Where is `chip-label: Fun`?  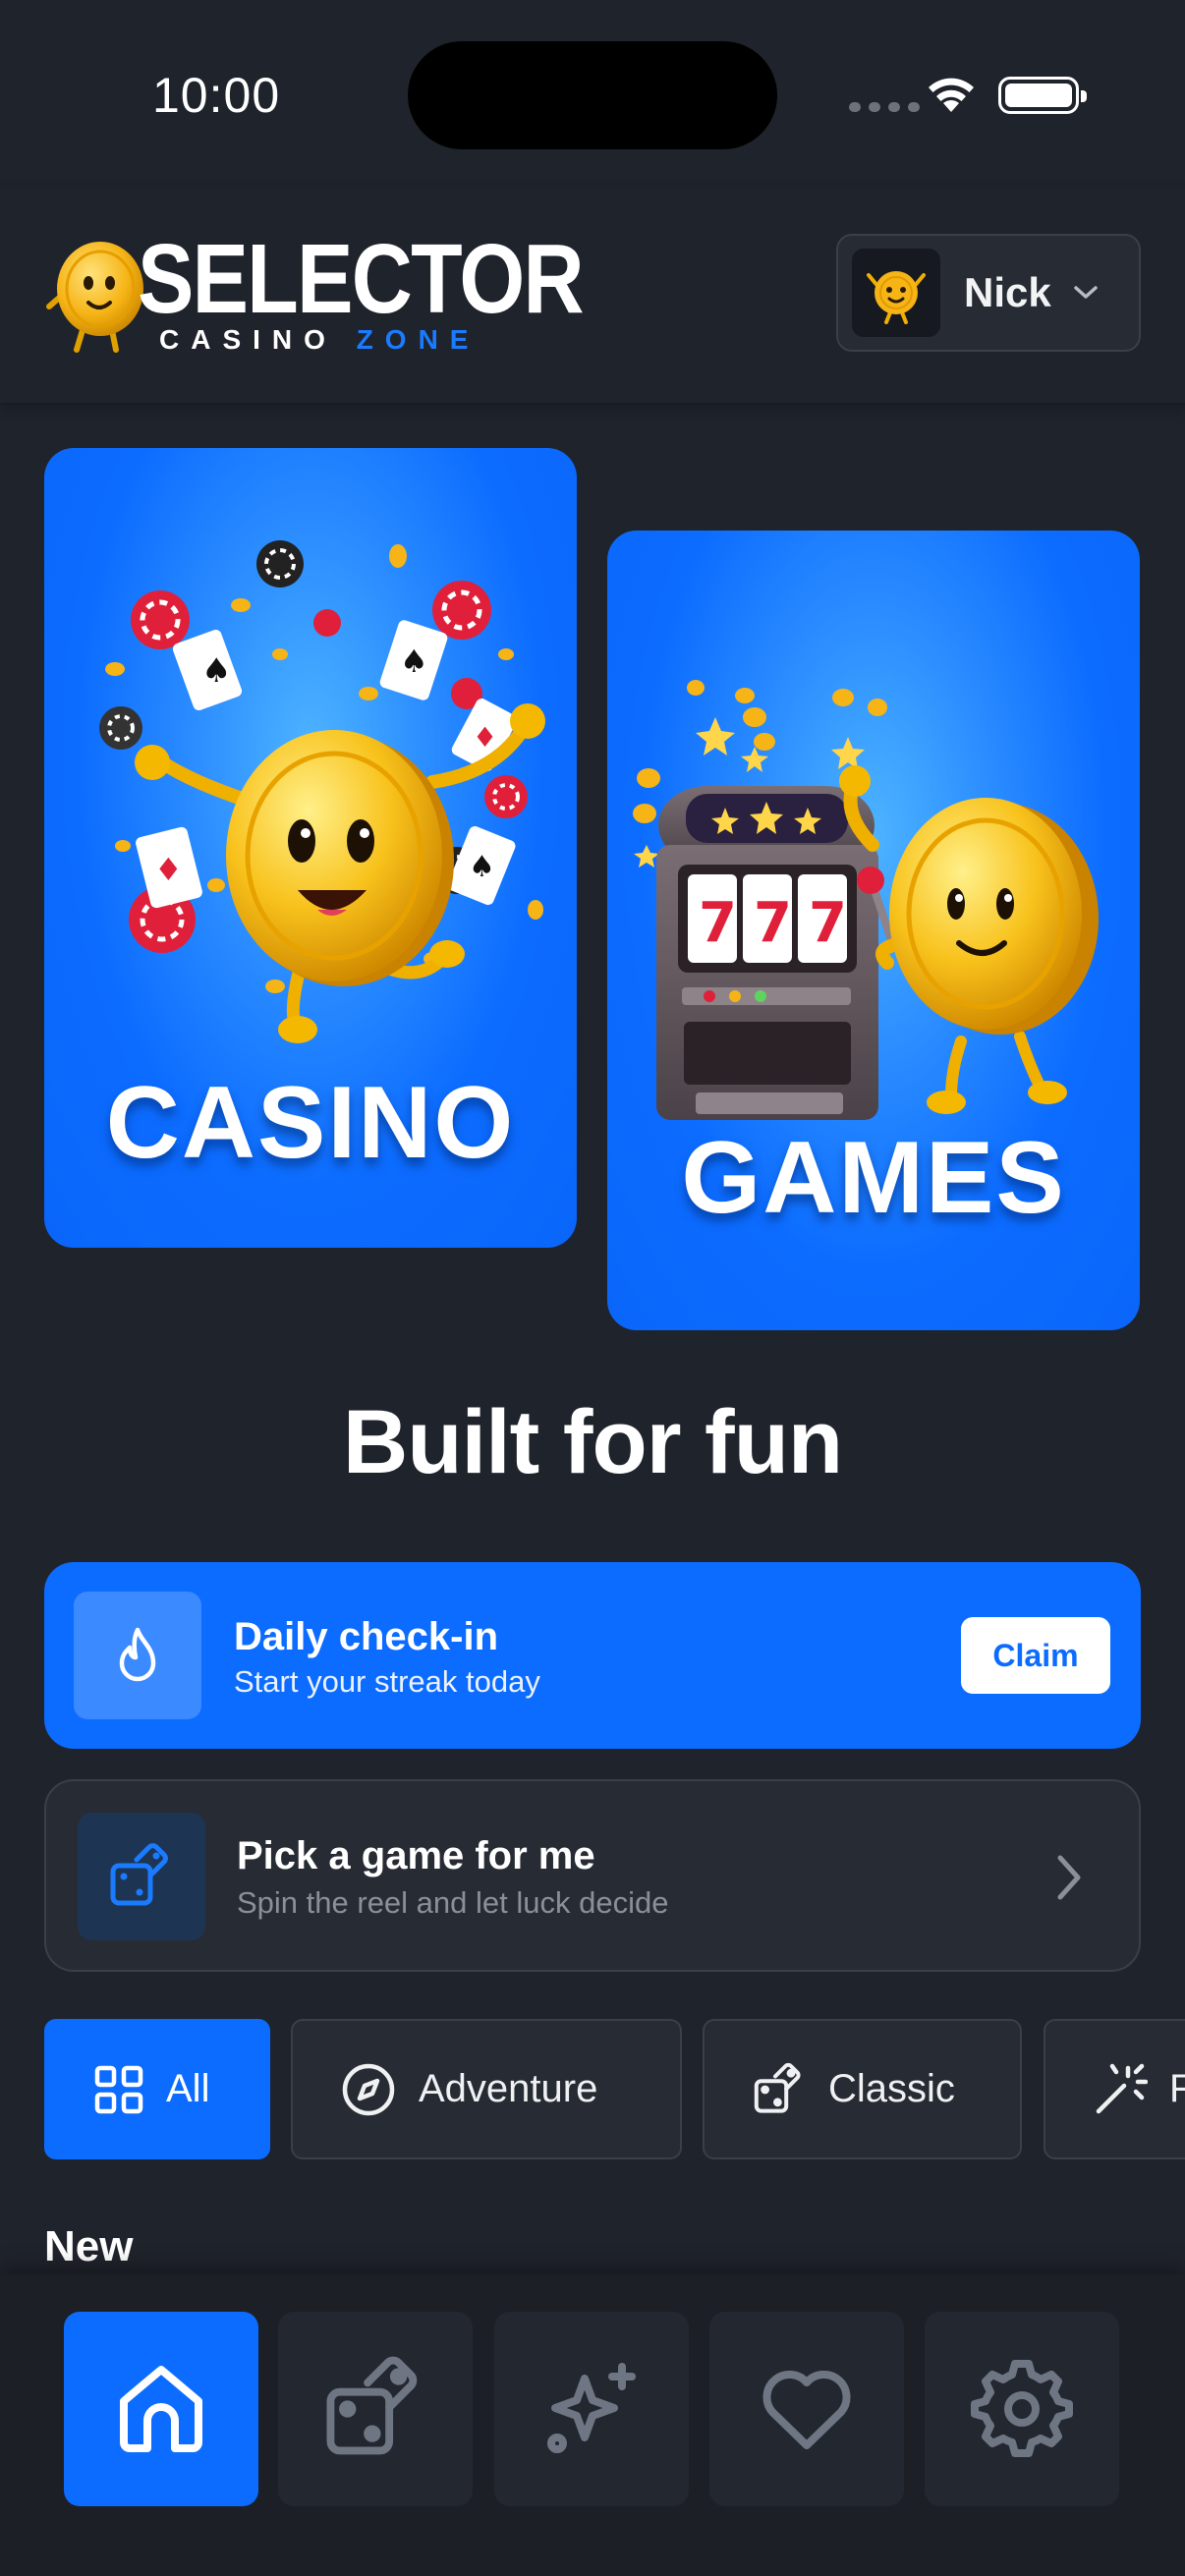
chip-label: Fun is located at coordinates (1177, 2088).